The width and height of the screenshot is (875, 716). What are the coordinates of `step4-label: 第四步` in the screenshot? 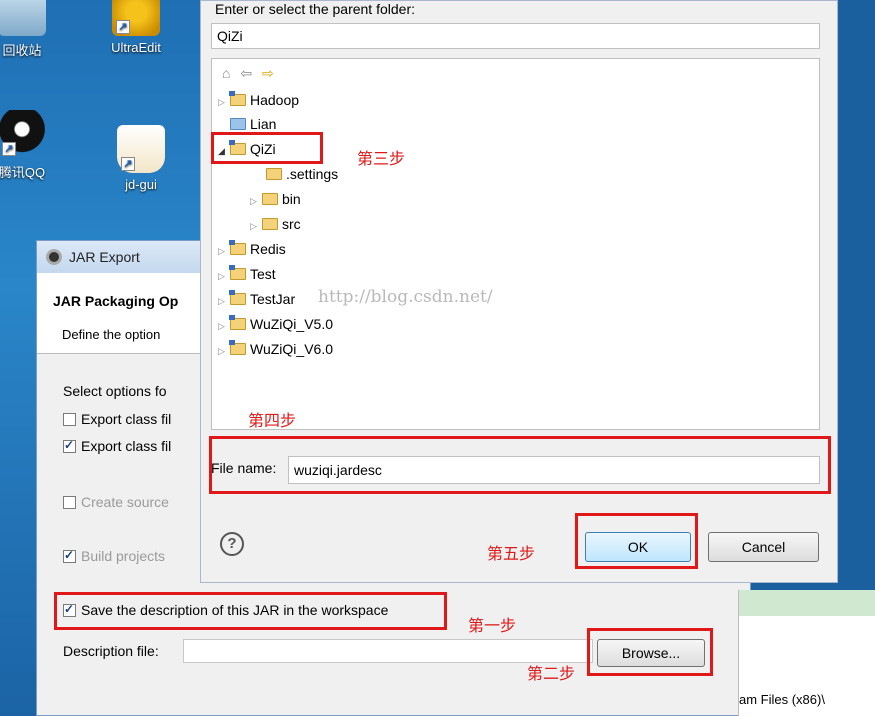 It's located at (272, 421).